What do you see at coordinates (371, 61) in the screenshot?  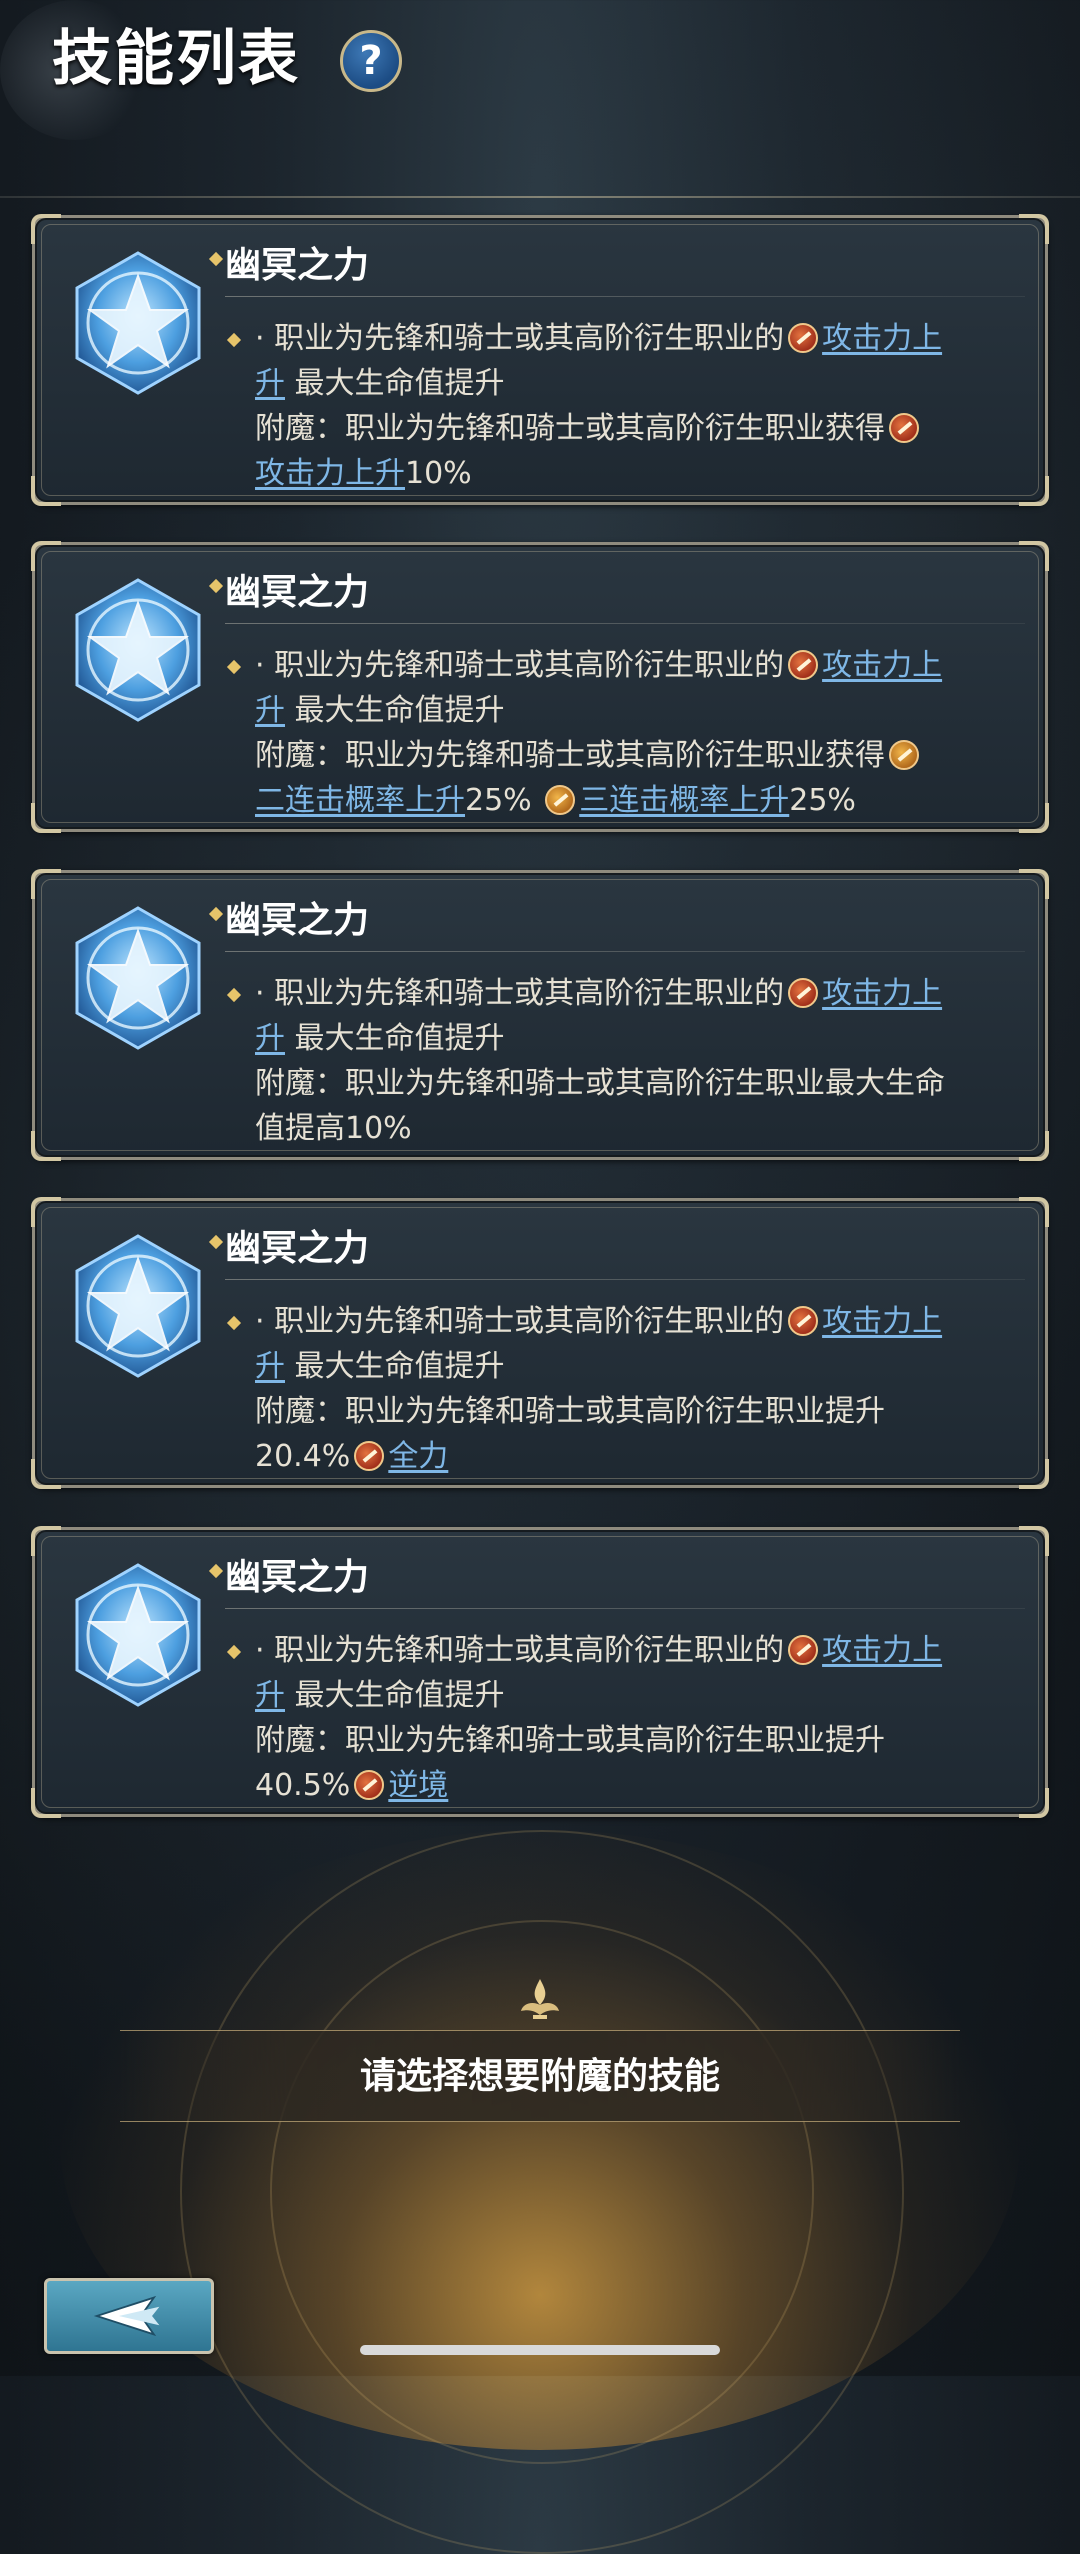 I see `help-button: ?` at bounding box center [371, 61].